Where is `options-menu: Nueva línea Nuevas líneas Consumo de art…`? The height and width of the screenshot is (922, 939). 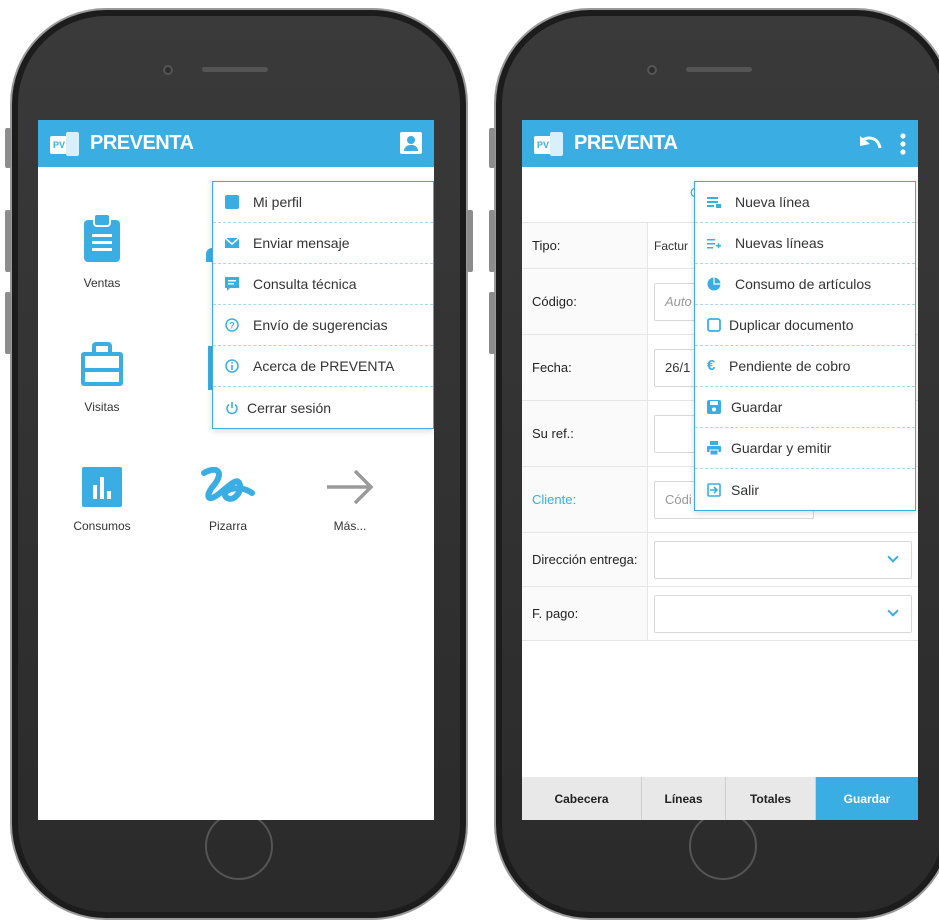
options-menu: Nueva línea Nuevas líneas Consumo de art… is located at coordinates (805, 346).